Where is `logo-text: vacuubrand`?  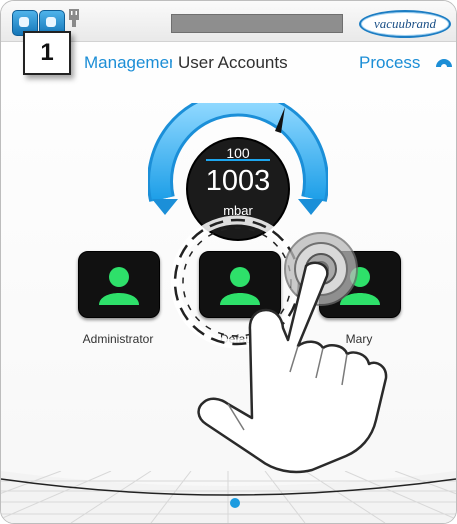 logo-text: vacuubrand is located at coordinates (405, 23).